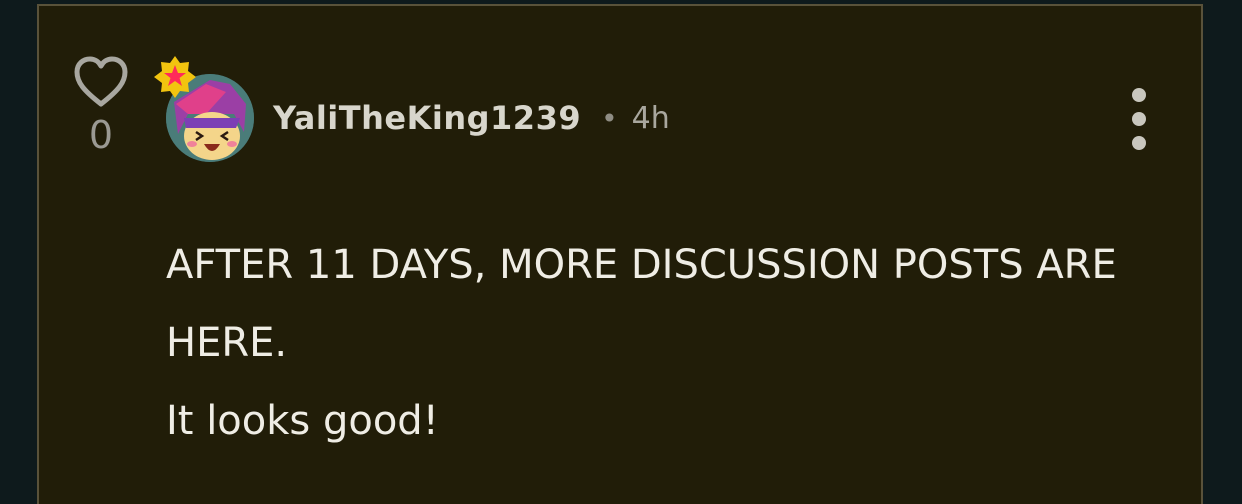 The image size is (1242, 504). I want to click on user-avatar-container, so click(207, 110).